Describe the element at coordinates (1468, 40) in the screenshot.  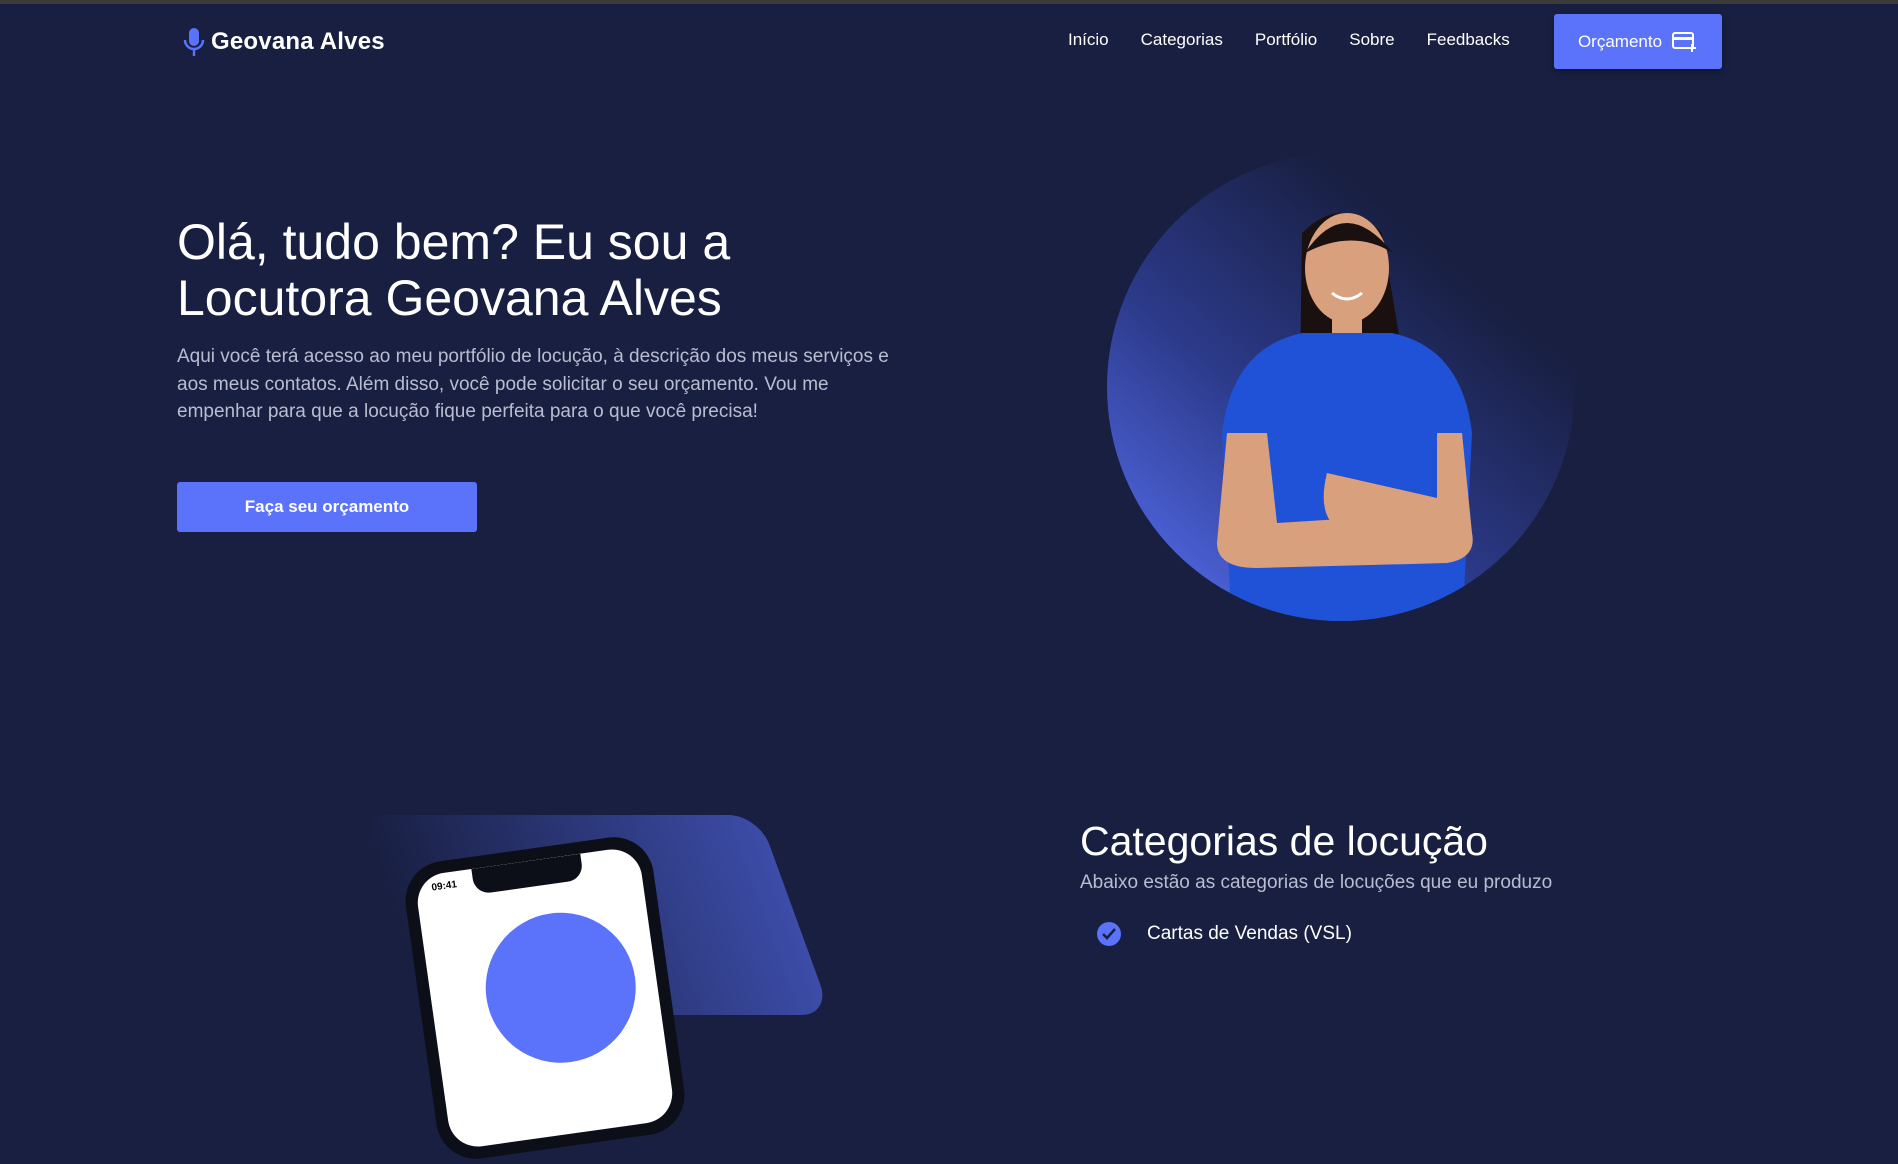
I see `nav-feedbacks: Feedbacks` at that location.